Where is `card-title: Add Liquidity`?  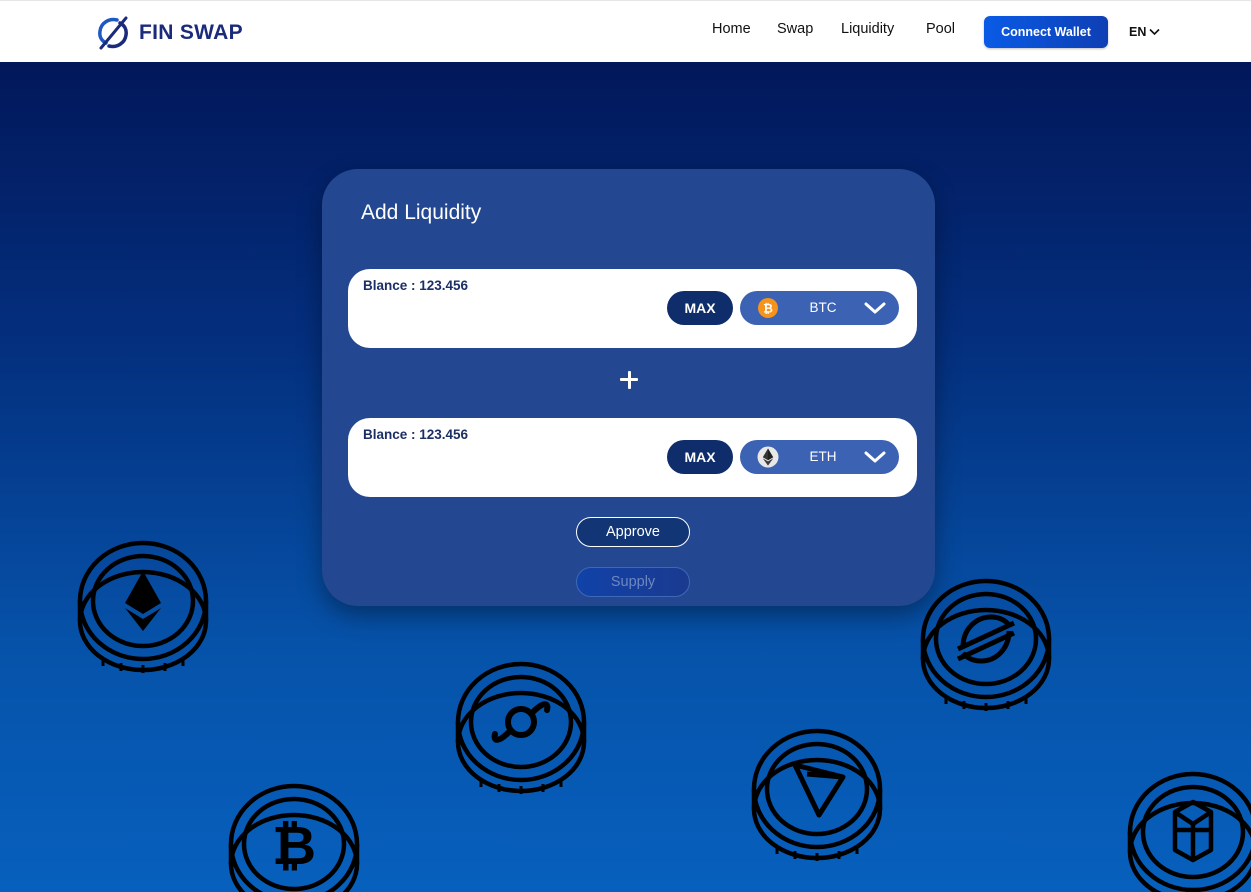 card-title: Add Liquidity is located at coordinates (421, 212).